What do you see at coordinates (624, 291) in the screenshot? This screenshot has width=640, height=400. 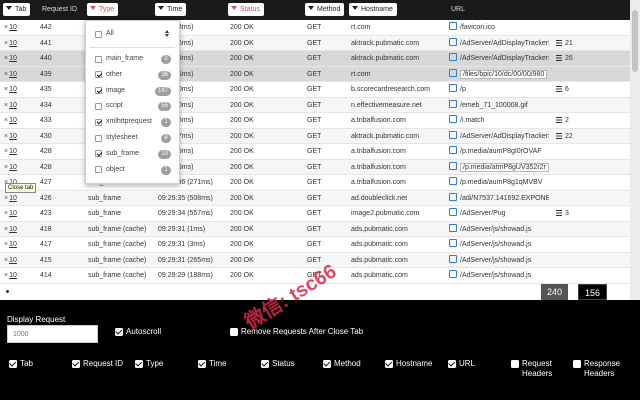 I see `trash-icon` at bounding box center [624, 291].